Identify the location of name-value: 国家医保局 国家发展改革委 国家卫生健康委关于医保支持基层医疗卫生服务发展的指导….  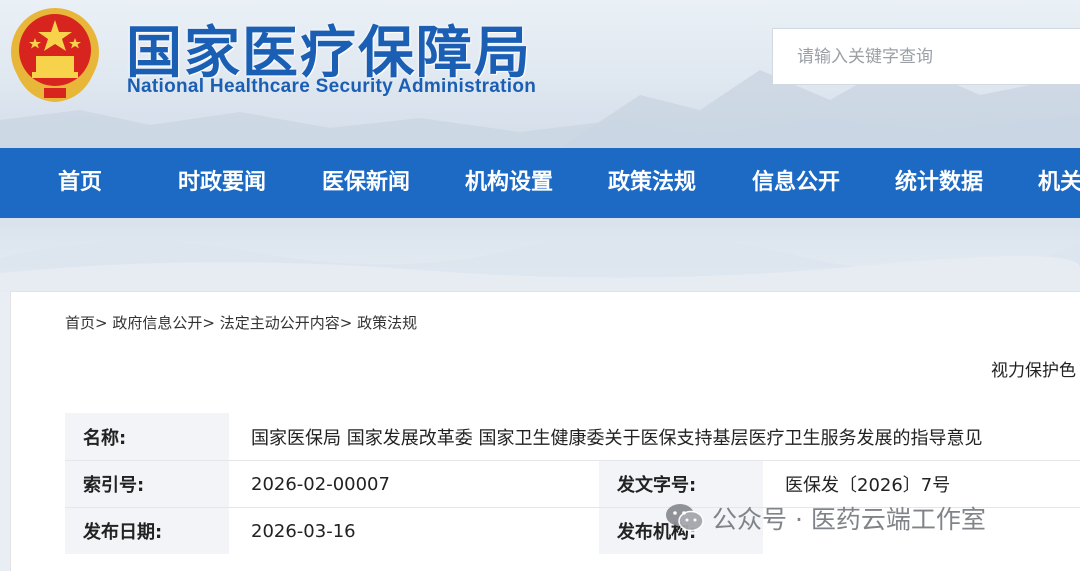
(654, 436).